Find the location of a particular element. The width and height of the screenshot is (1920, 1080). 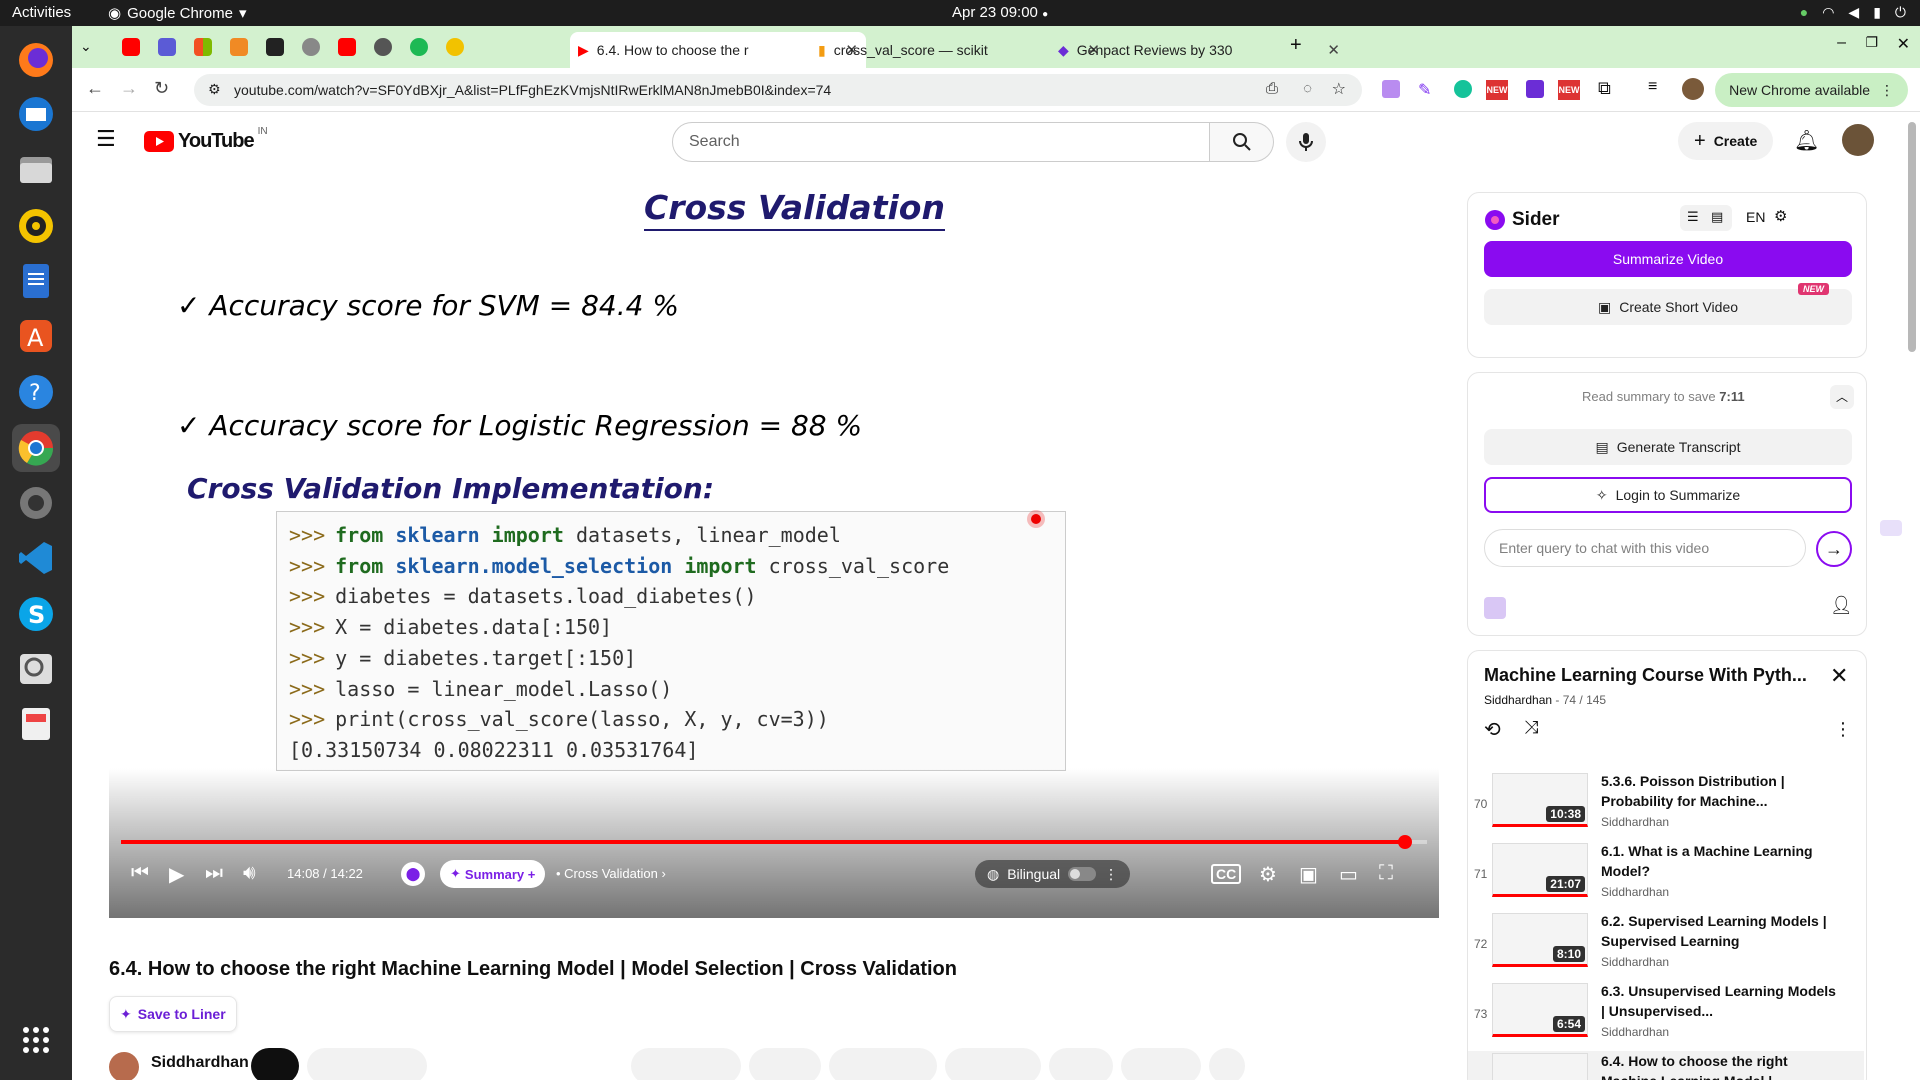

settings-icon is located at coordinates (36, 503).